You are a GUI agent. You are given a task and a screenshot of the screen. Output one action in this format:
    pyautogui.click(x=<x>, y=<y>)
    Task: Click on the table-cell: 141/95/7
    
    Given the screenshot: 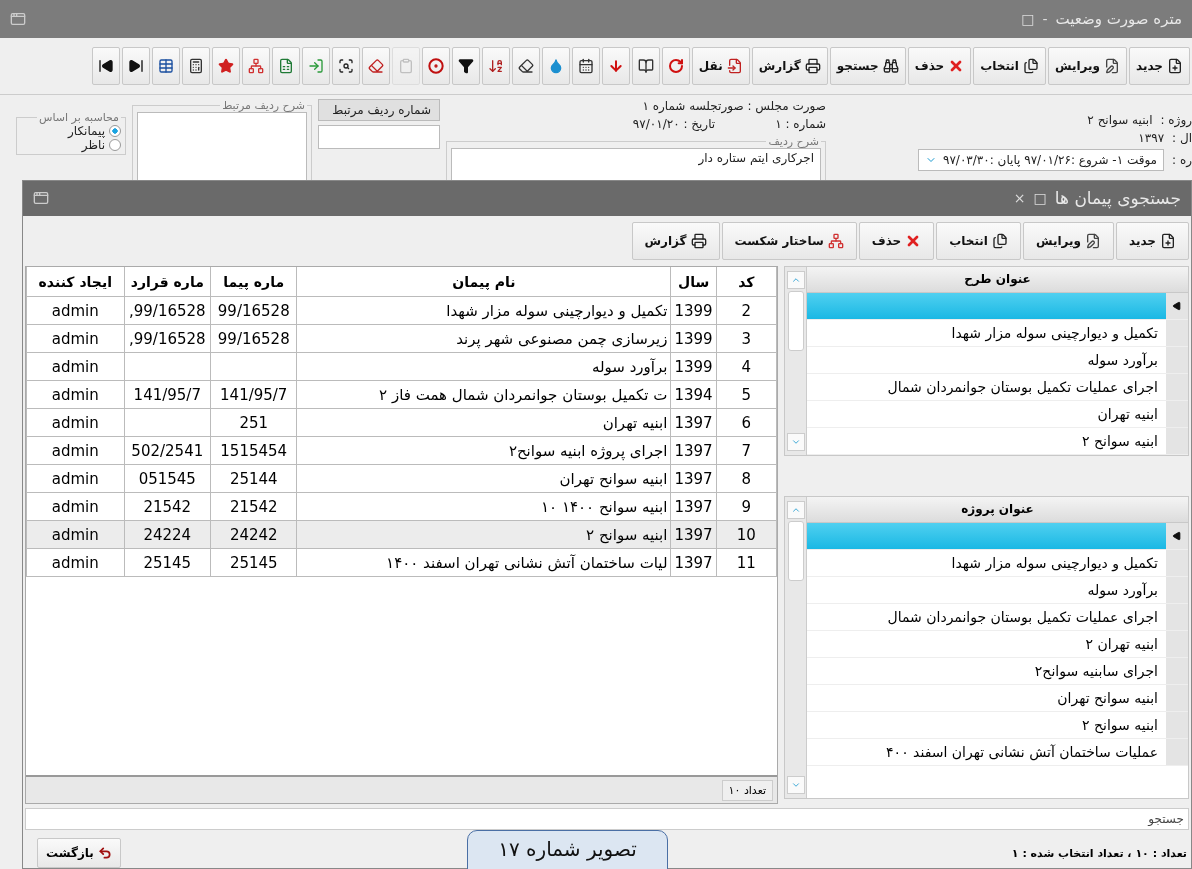 What is the action you would take?
    pyautogui.click(x=167, y=394)
    